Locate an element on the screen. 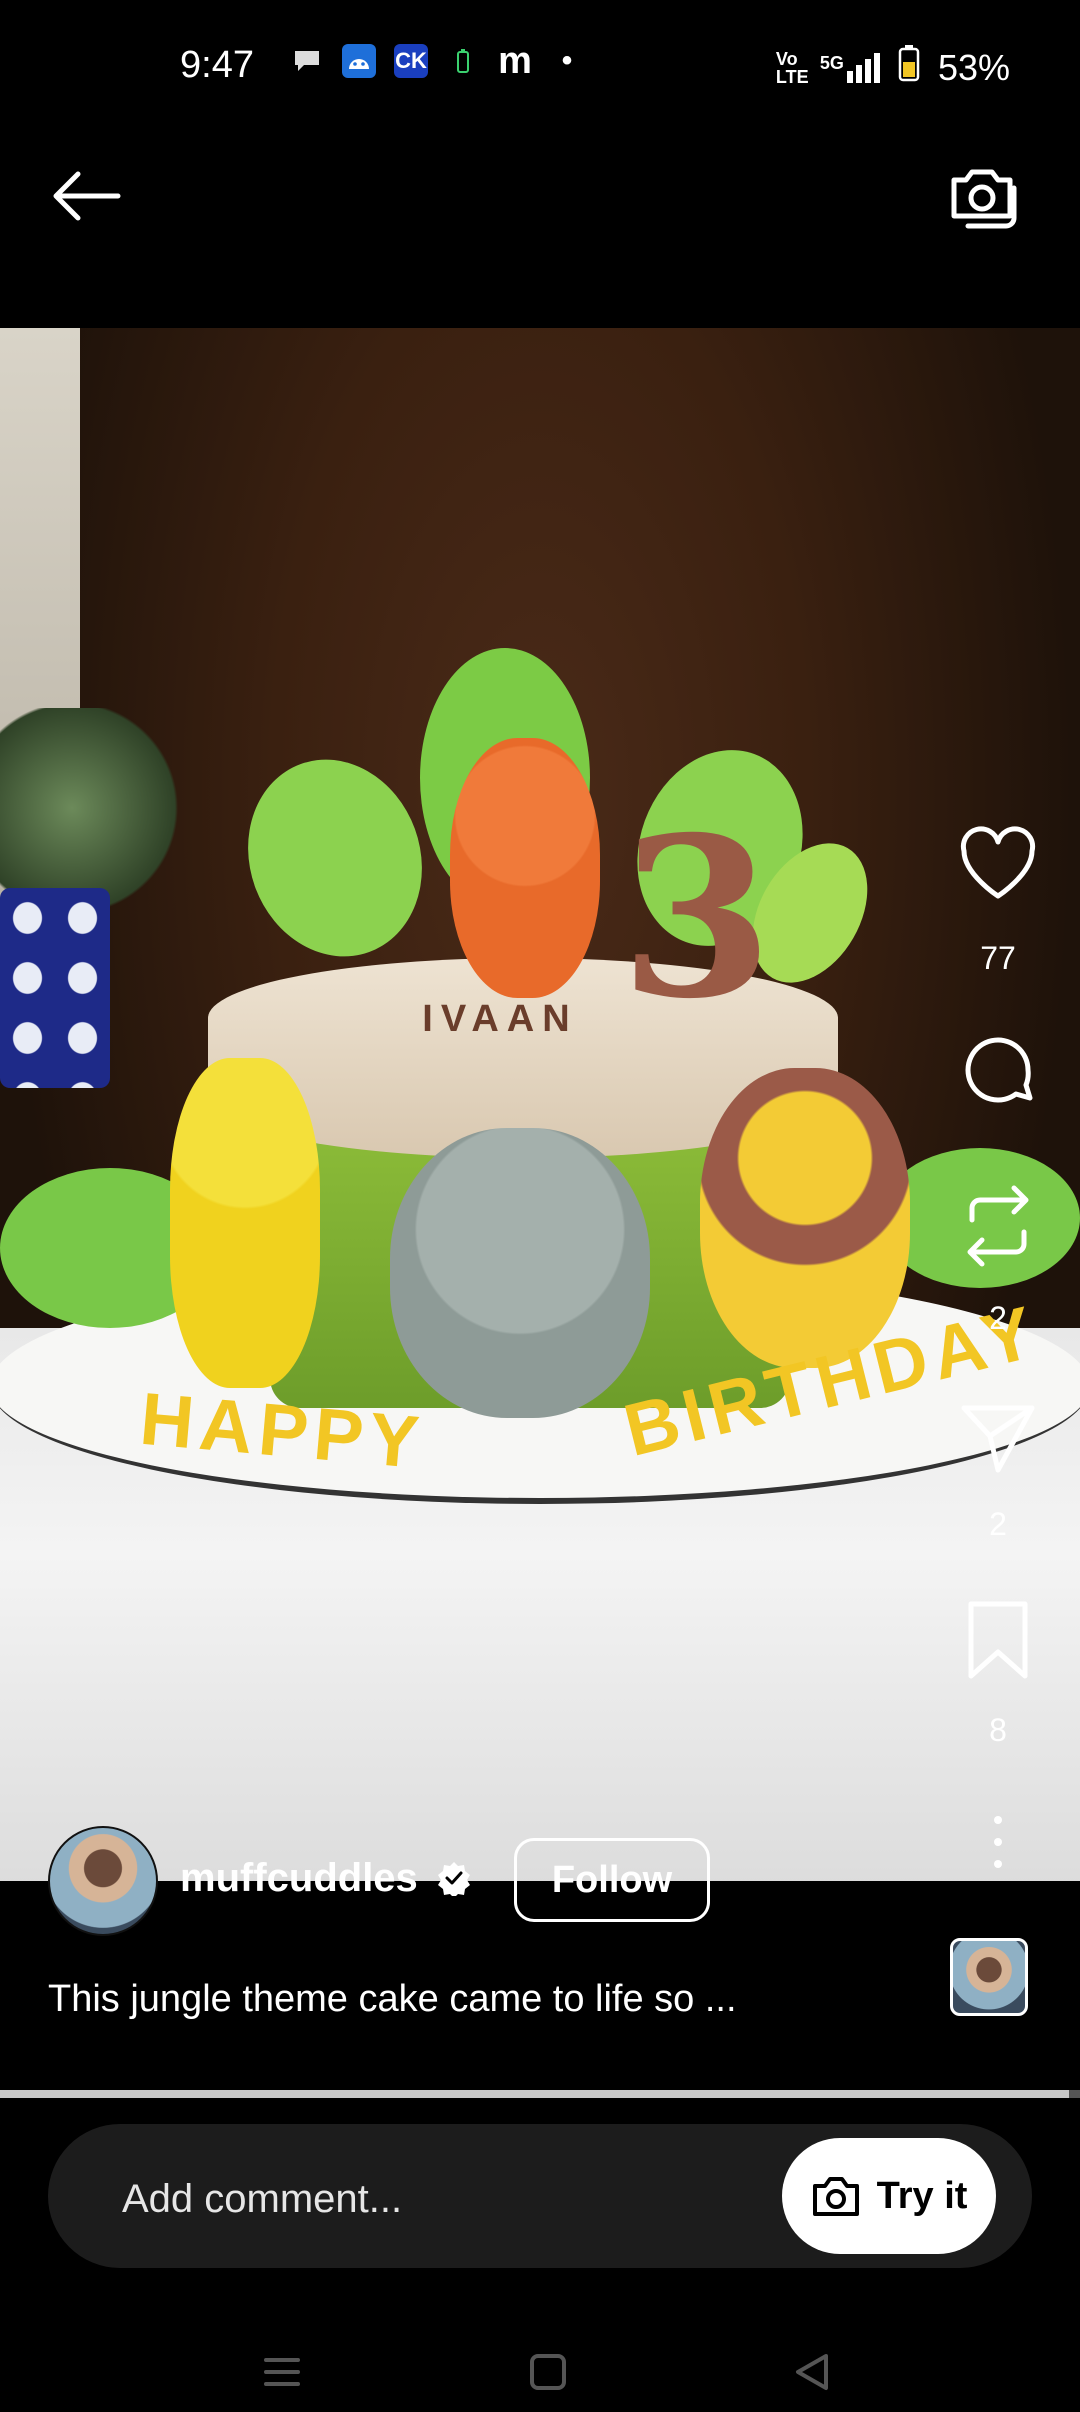 This screenshot has height=2412, width=1080. background-plant is located at coordinates (90, 808).